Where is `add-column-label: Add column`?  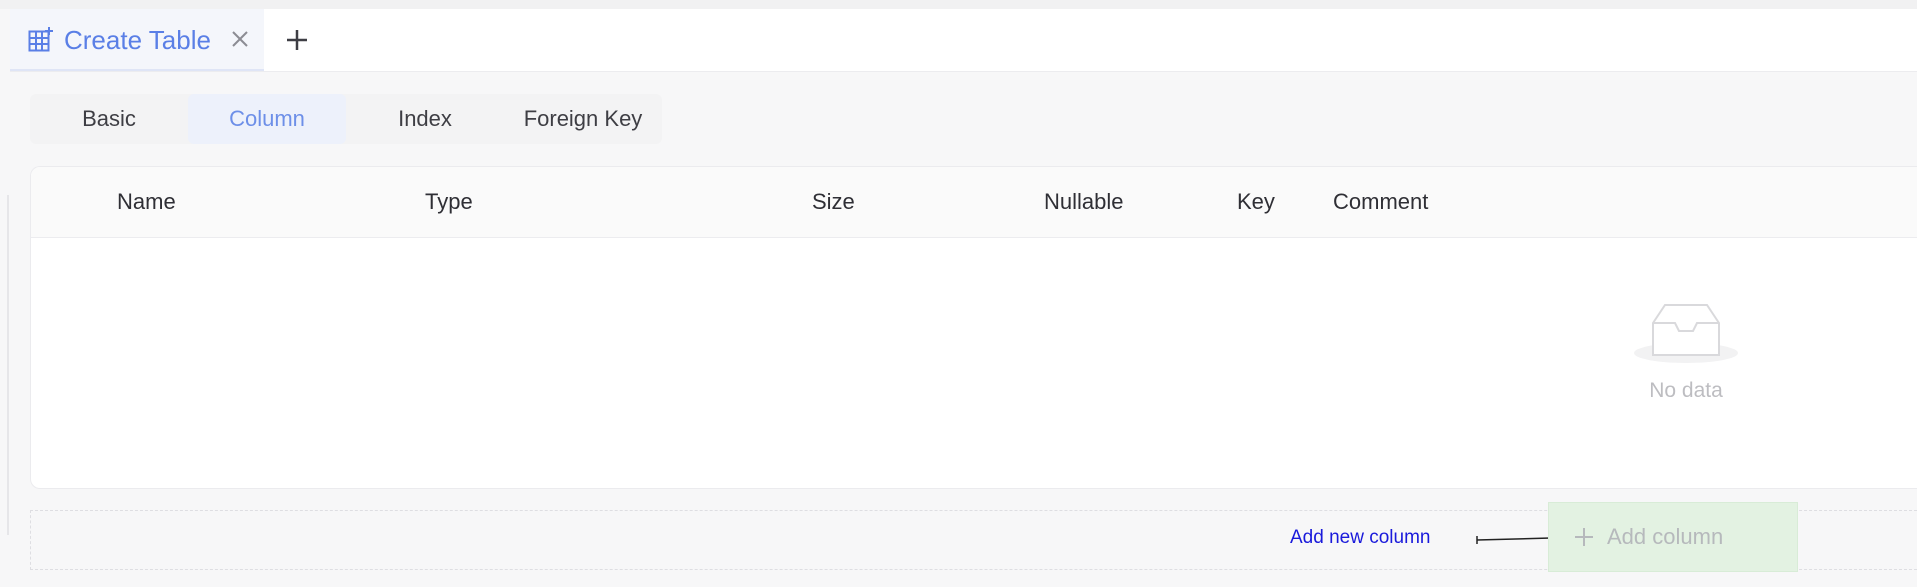 add-column-label: Add column is located at coordinates (1665, 536).